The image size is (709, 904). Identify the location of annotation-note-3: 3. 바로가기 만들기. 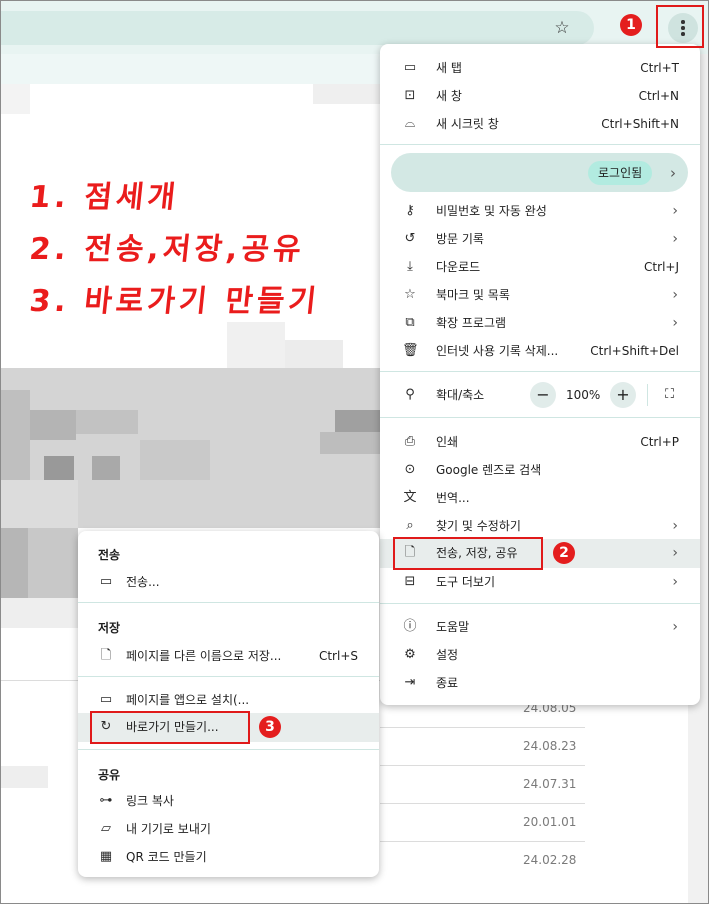
(174, 301).